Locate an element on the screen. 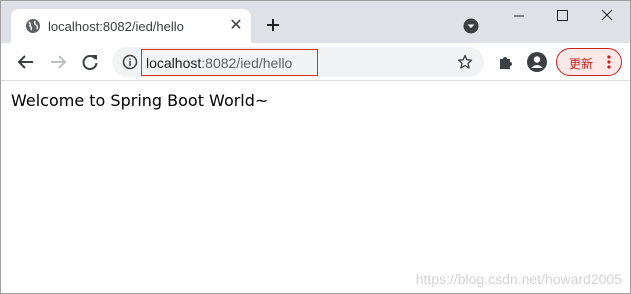 This screenshot has height=294, width=631. toolbar: localhost:8082/ied/hello 更新 is located at coordinates (315, 62).